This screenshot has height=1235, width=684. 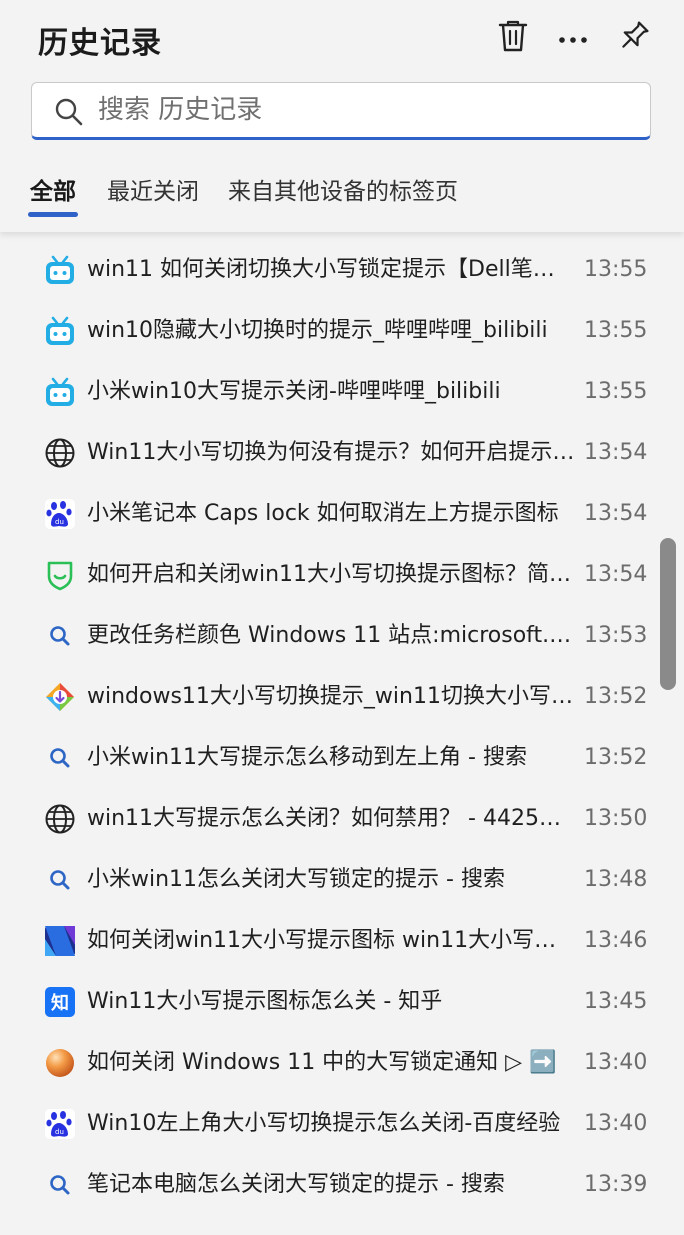 I want to click on history-item-title: 更改任务栏颜色 Windows 11 站点:microsoft.com - 搜索, so click(x=331, y=635).